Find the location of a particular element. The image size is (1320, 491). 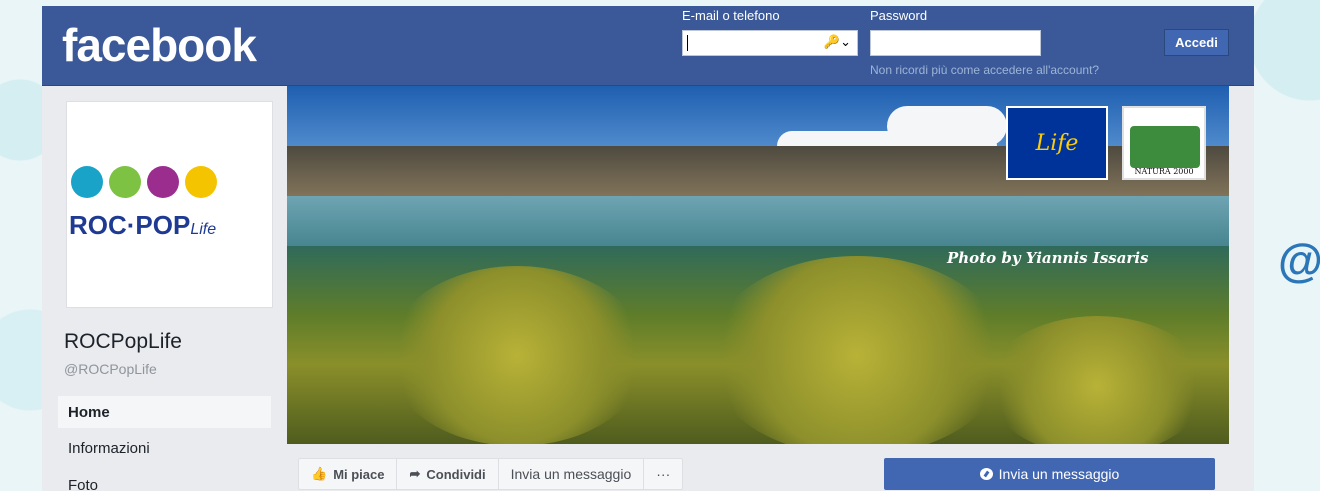

like-label: Mi piace is located at coordinates (359, 474).